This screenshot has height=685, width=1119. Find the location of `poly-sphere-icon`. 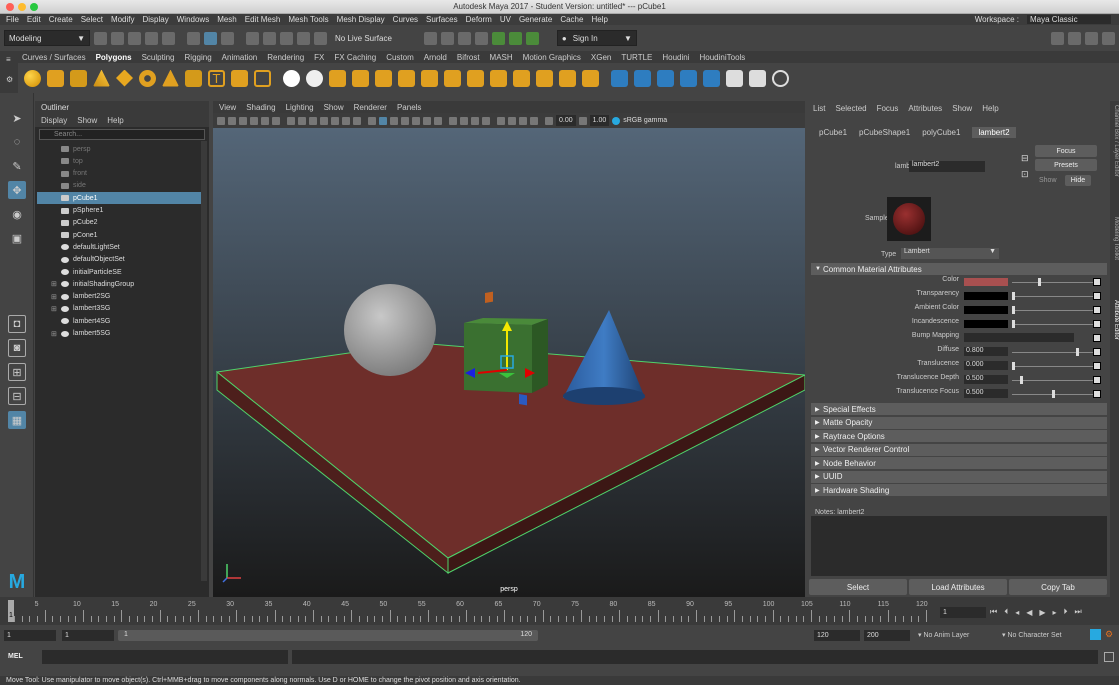

poly-sphere-icon is located at coordinates (32, 78).